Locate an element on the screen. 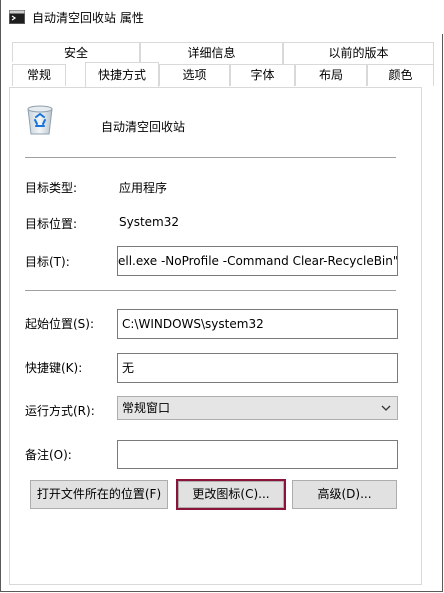 Image resolution: width=444 pixels, height=593 pixels. tab-colors: 颜色 is located at coordinates (400, 75).